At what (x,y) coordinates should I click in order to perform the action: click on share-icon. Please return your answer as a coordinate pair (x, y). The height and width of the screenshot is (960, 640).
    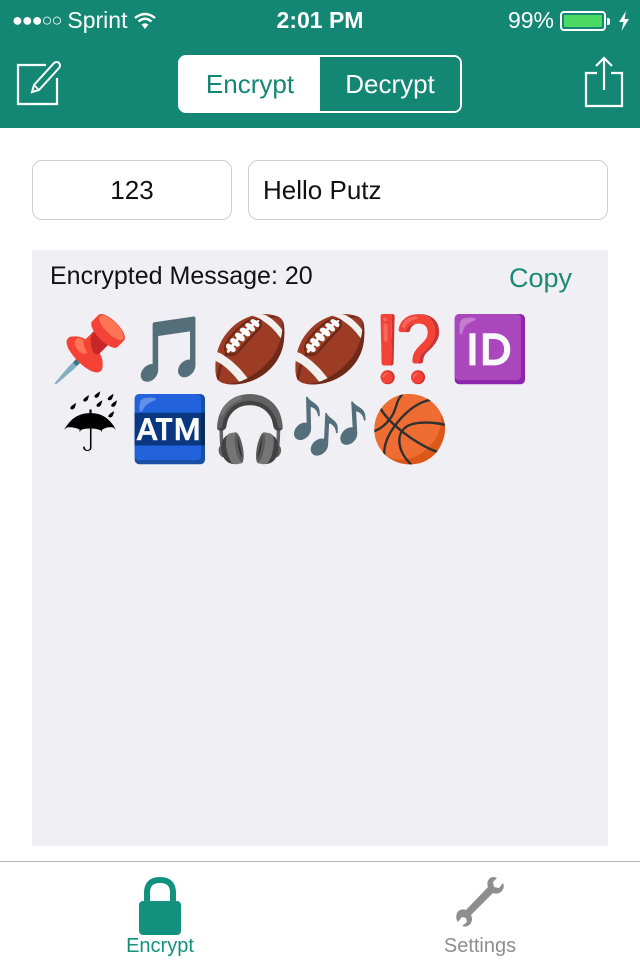
    Looking at the image, I should click on (604, 82).